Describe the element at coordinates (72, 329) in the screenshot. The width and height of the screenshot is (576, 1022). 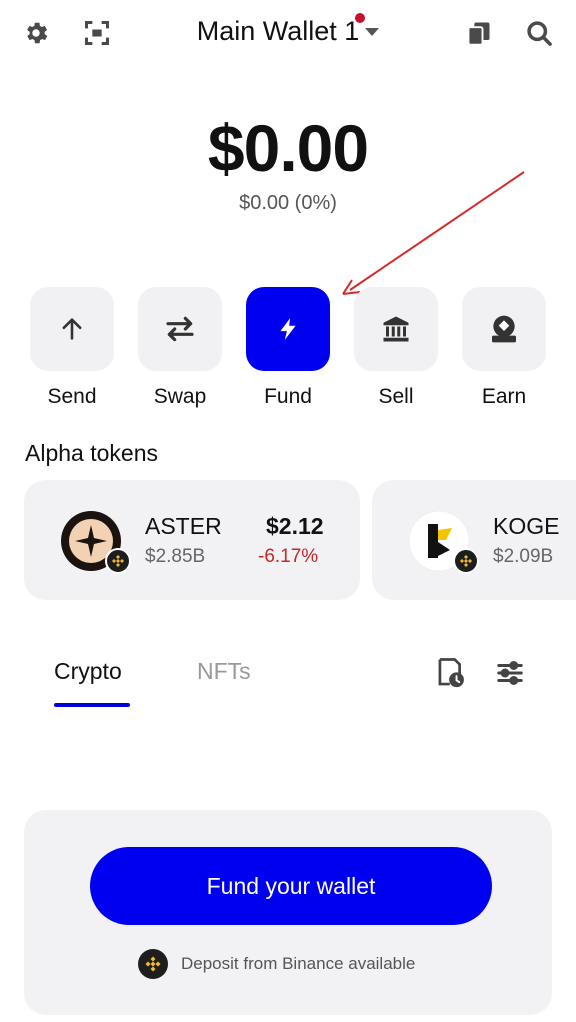
I see `arrow-up-icon` at that location.